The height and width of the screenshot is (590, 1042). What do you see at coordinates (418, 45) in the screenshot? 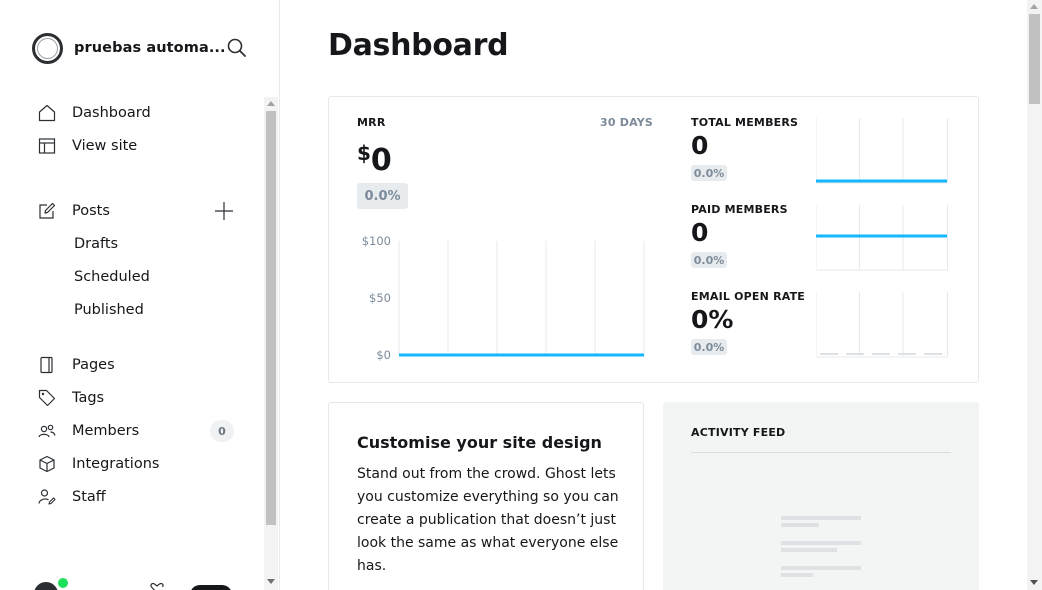
I see `page-title: Dashboard` at bounding box center [418, 45].